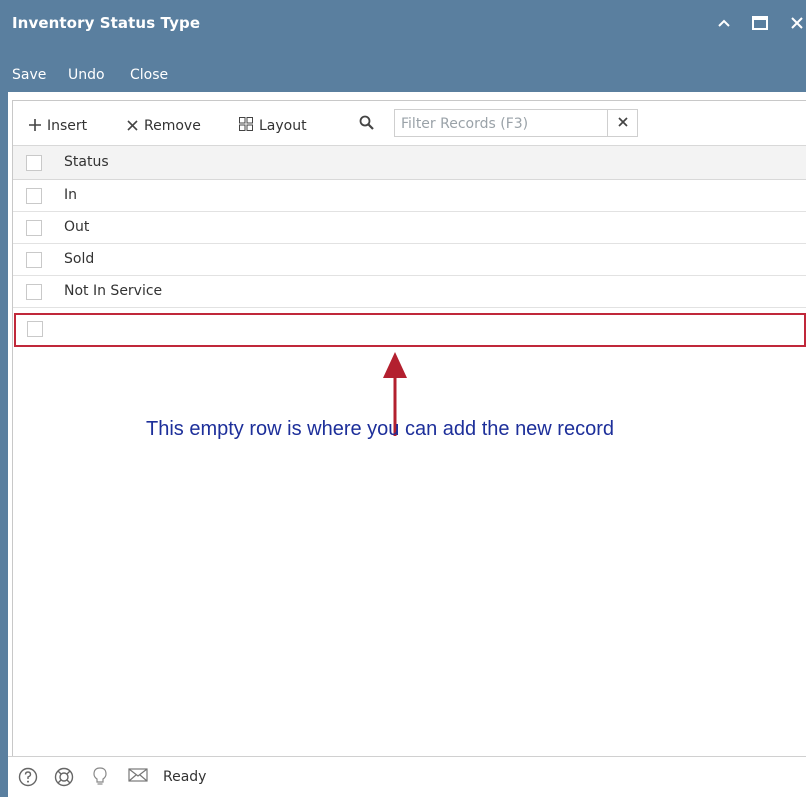 The width and height of the screenshot is (806, 797). Describe the element at coordinates (409, 162) in the screenshot. I see `grid-header: Status` at that location.